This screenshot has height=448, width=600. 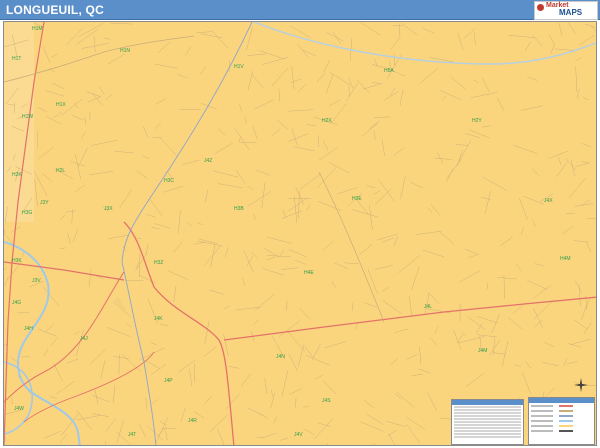 I want to click on key-row-rail, so click(x=561, y=416).